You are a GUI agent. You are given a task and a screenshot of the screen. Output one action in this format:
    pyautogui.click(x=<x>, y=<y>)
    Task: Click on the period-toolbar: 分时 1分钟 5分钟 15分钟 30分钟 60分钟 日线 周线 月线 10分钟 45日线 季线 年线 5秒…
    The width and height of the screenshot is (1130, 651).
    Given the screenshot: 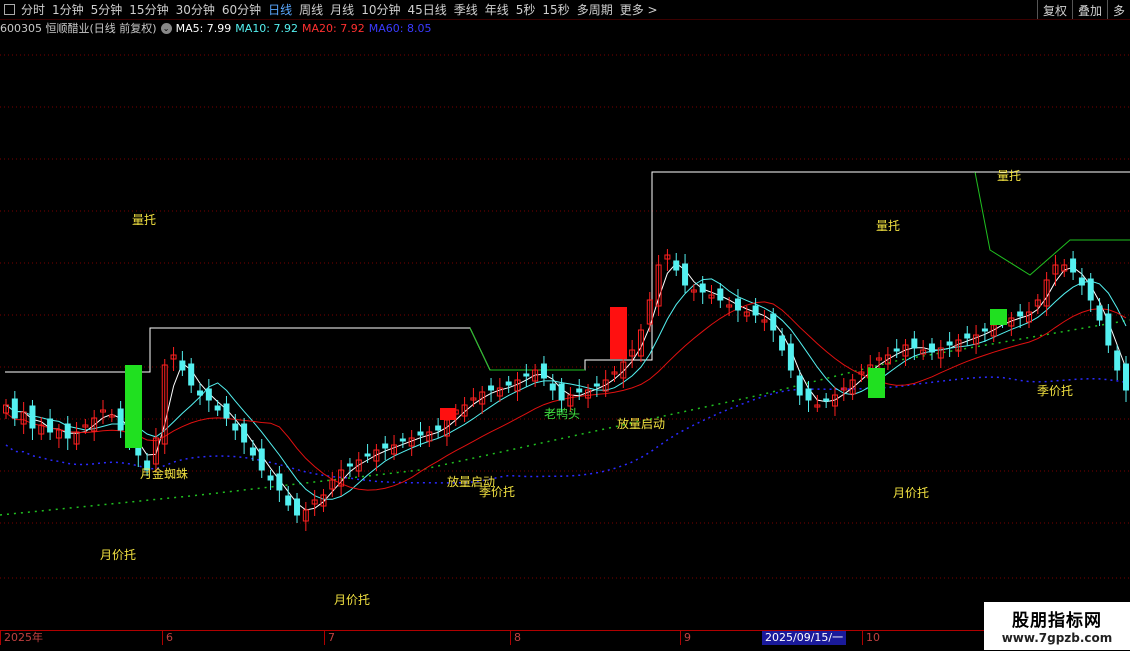 What is the action you would take?
    pyautogui.click(x=565, y=10)
    